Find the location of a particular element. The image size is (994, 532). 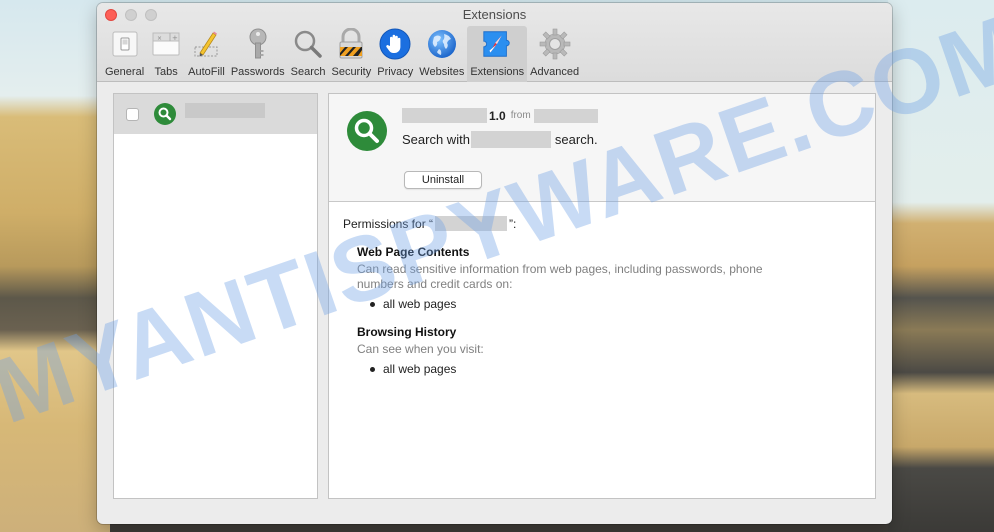

tab-security: Security is located at coordinates (351, 54).